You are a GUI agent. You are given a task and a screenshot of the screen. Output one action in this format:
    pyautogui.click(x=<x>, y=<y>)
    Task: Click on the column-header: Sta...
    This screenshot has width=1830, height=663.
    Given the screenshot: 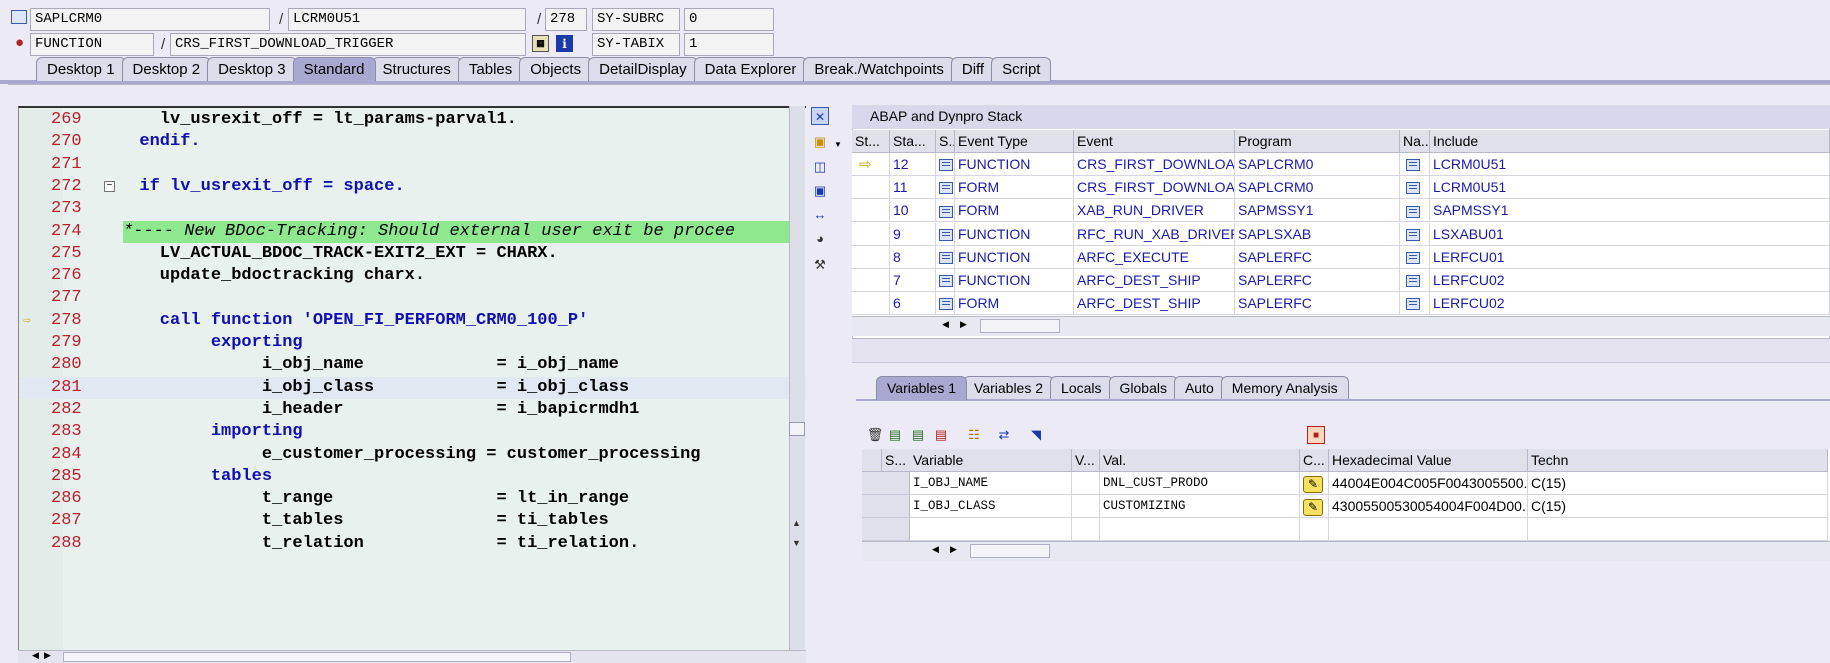 What is the action you would take?
    pyautogui.click(x=913, y=141)
    